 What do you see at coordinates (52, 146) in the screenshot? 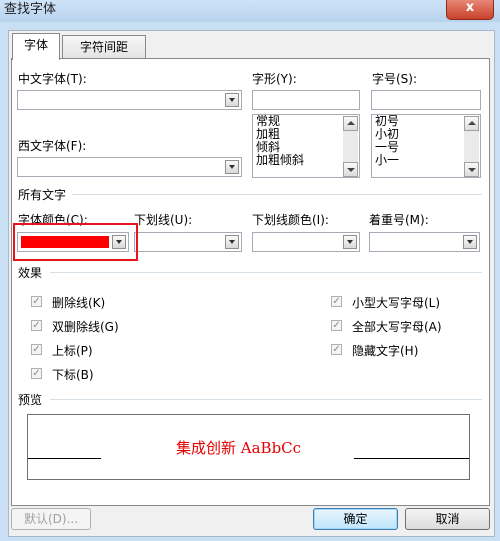
I see `western-font-label: 西文字体(F):` at bounding box center [52, 146].